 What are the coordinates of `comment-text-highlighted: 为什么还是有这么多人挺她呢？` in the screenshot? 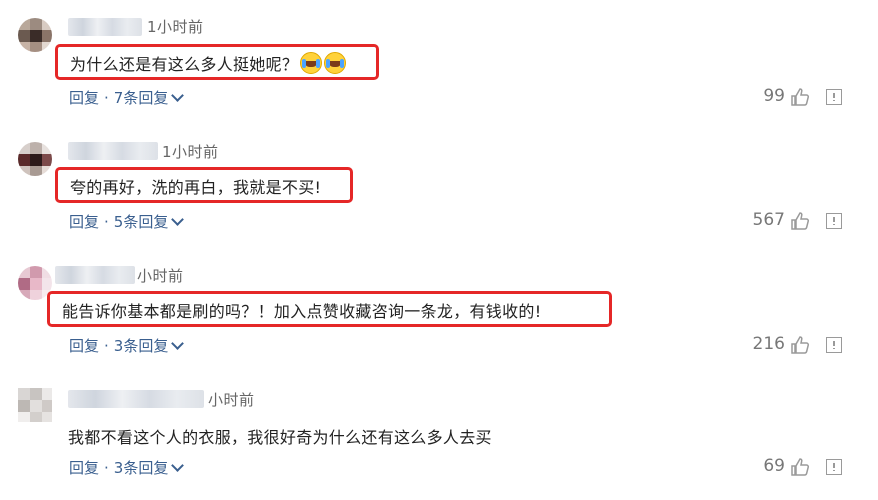 It's located at (217, 62).